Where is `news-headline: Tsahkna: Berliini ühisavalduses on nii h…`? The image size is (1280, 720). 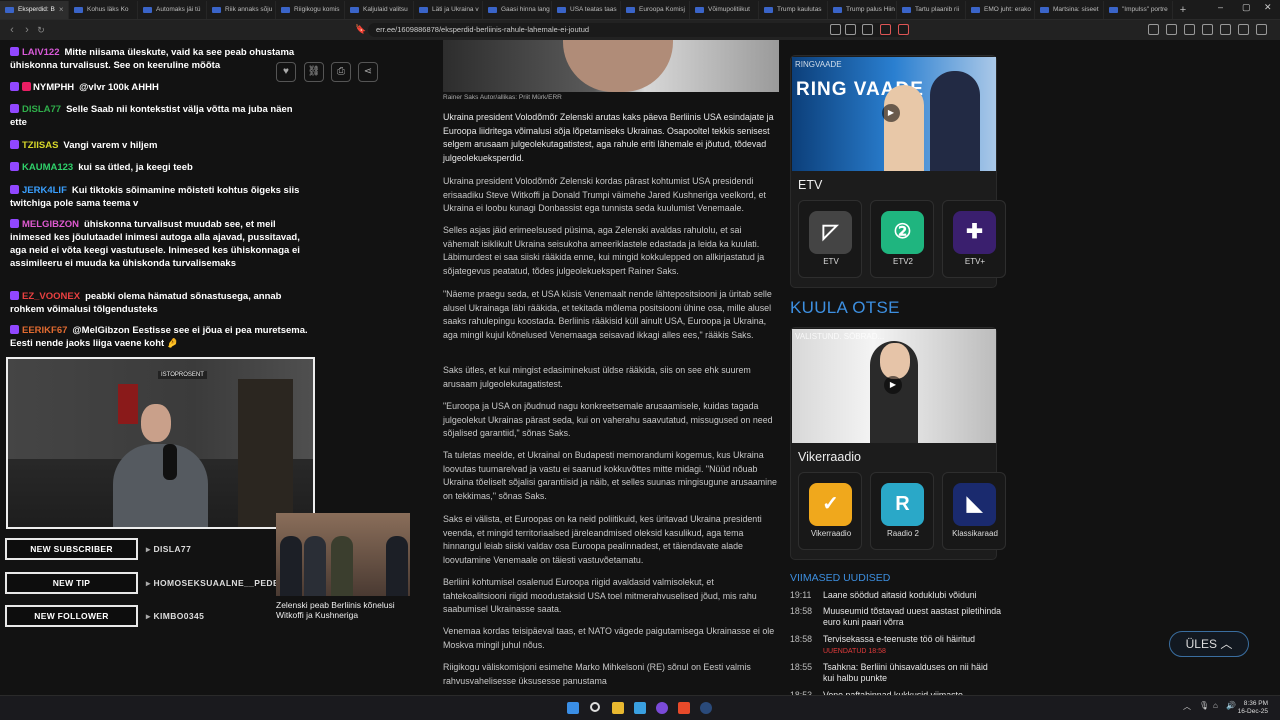 news-headline: Tsahkna: Berliini ühisavalduses on nii h… is located at coordinates (912, 673).